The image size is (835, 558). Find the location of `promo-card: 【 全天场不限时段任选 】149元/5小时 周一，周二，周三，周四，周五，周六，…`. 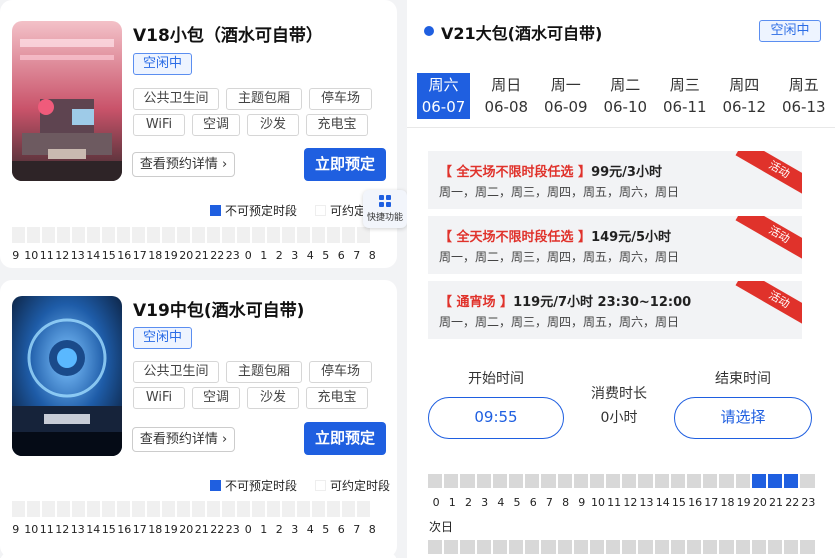

promo-card: 【 全天场不限时段任选 】149元/5小时 周一，周二，周三，周四，周五，周六，… is located at coordinates (615, 245).